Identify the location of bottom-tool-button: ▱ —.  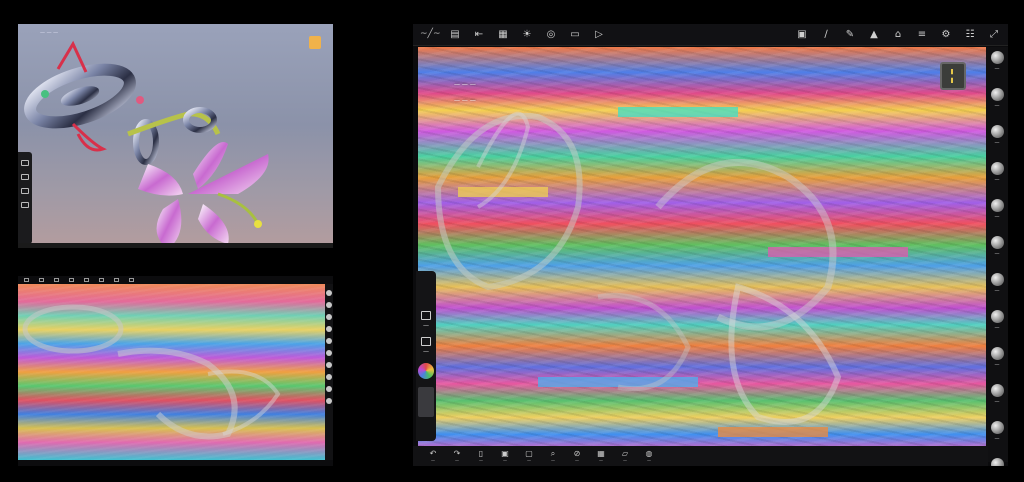
(625, 456).